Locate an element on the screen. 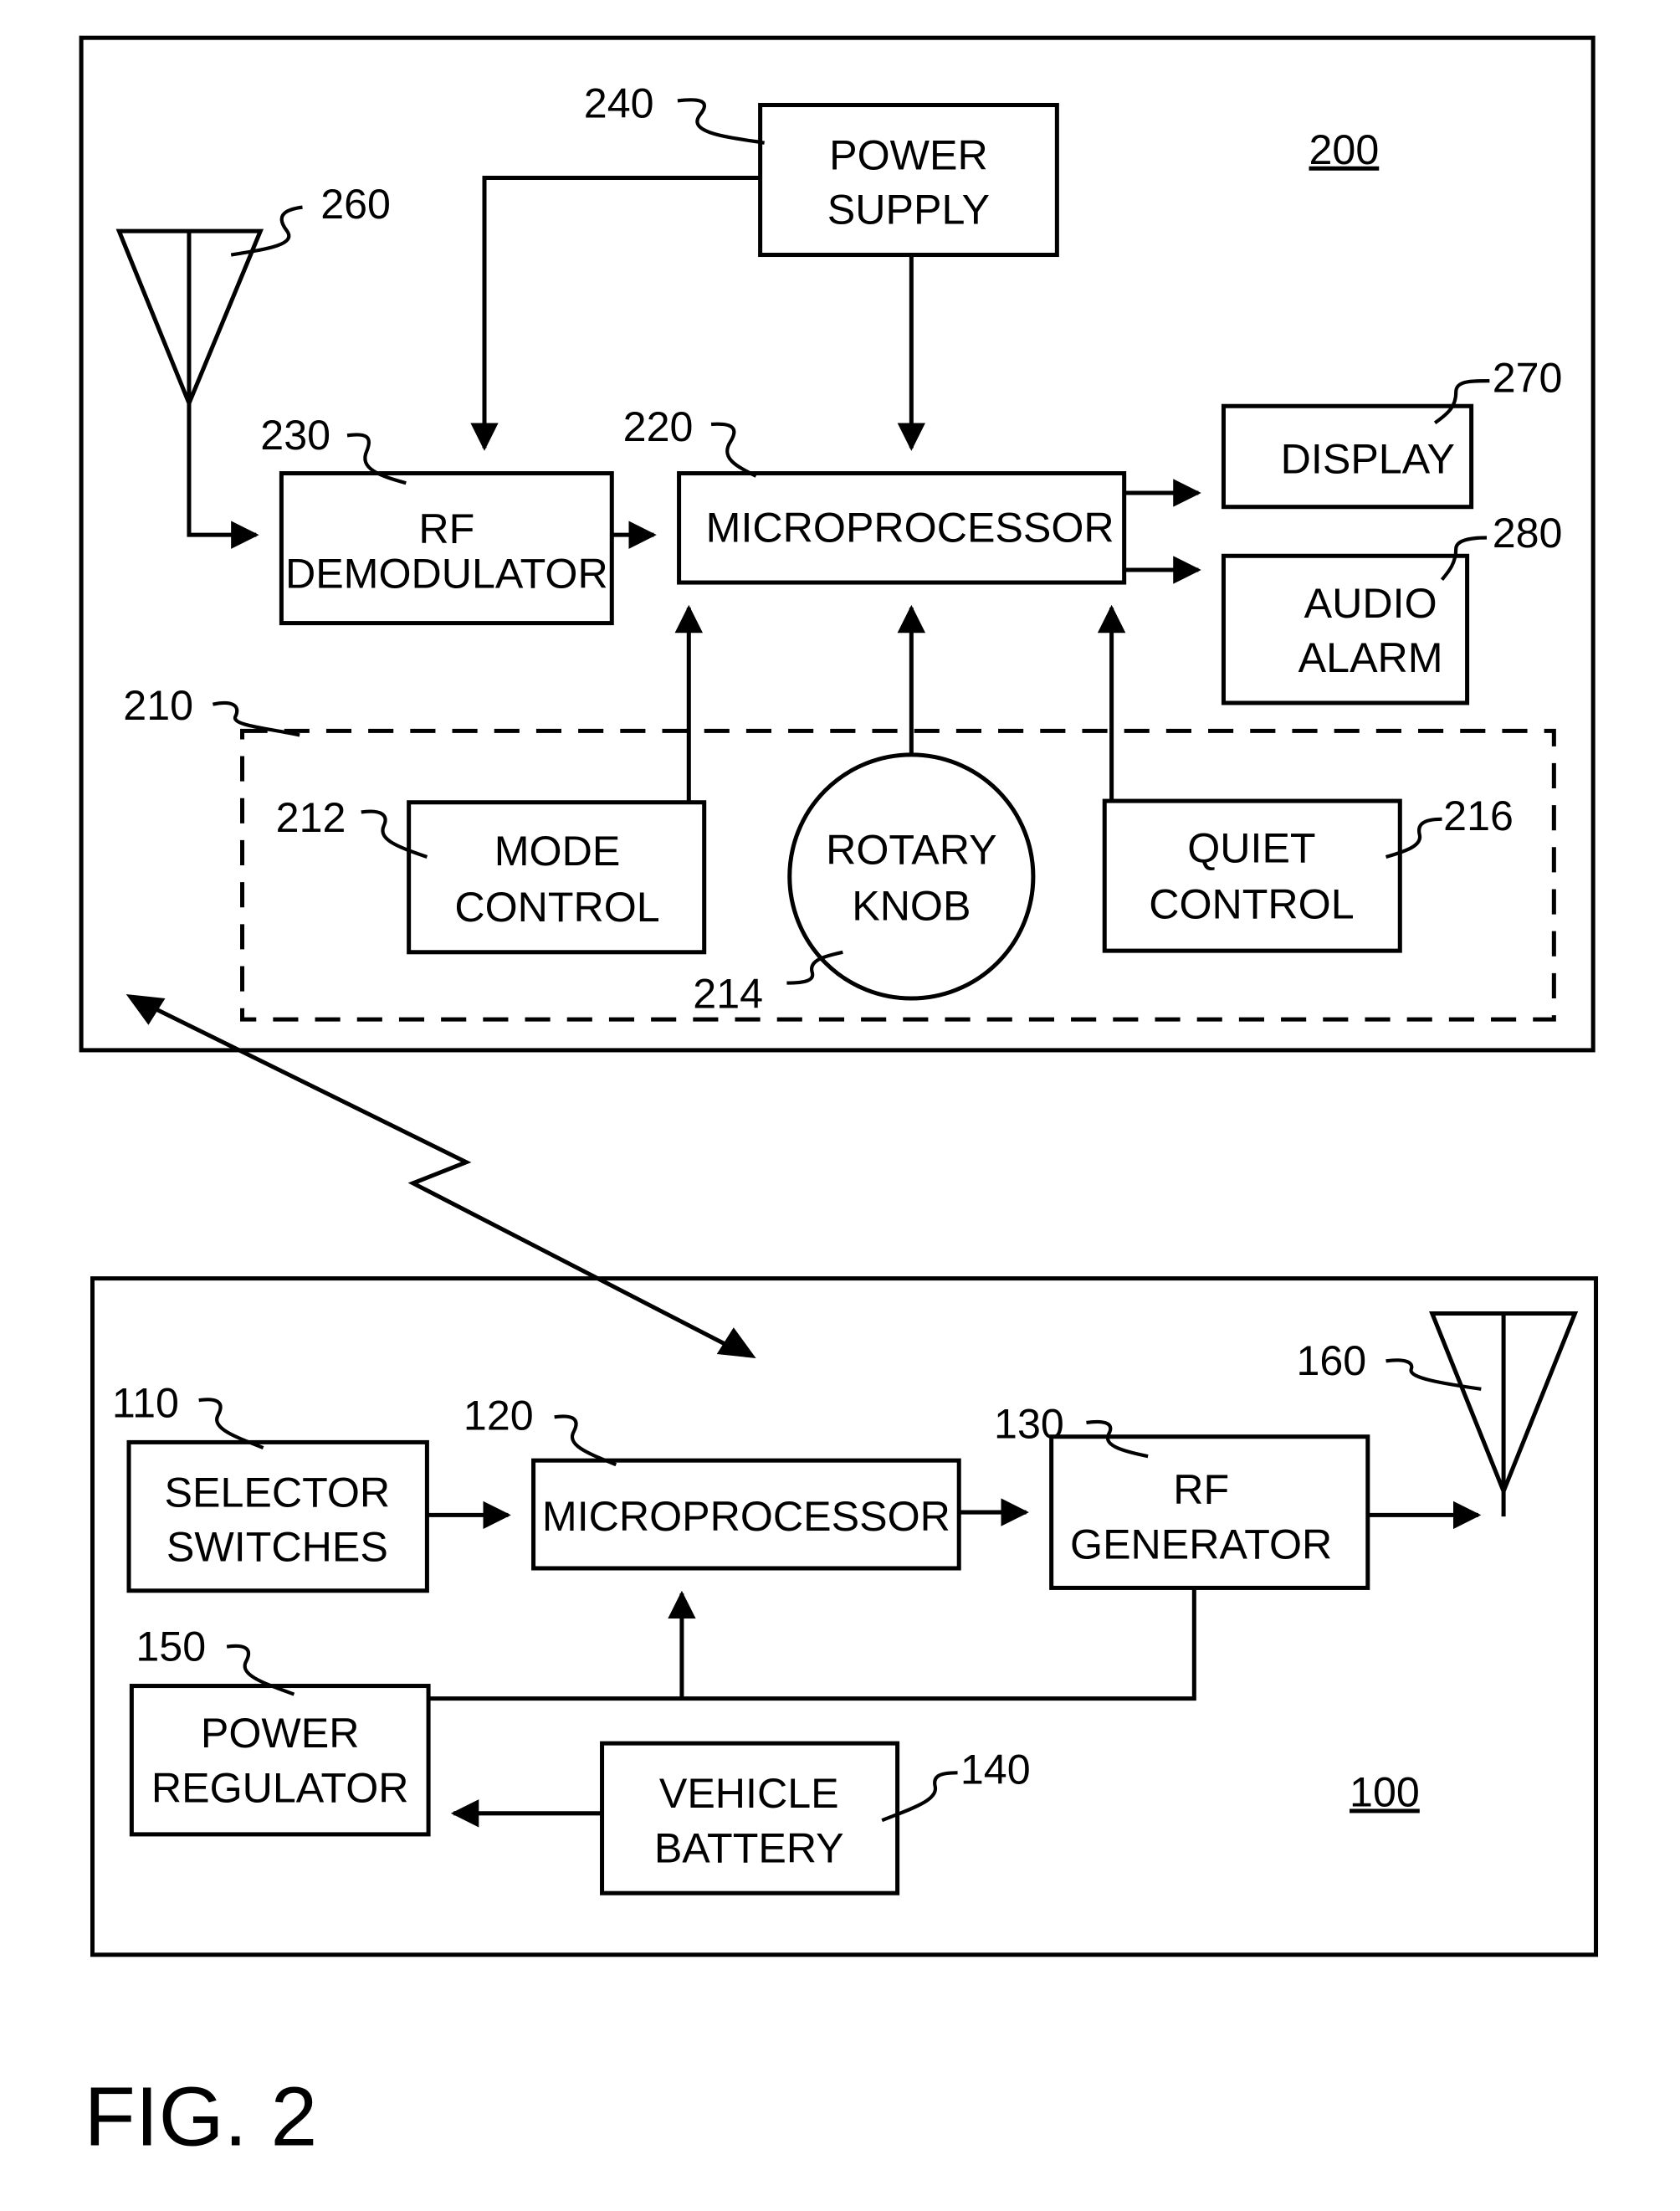 Image resolution: width=1680 pixels, height=2211 pixels. receiver-microprocessor-ref: 220 is located at coordinates (658, 426).